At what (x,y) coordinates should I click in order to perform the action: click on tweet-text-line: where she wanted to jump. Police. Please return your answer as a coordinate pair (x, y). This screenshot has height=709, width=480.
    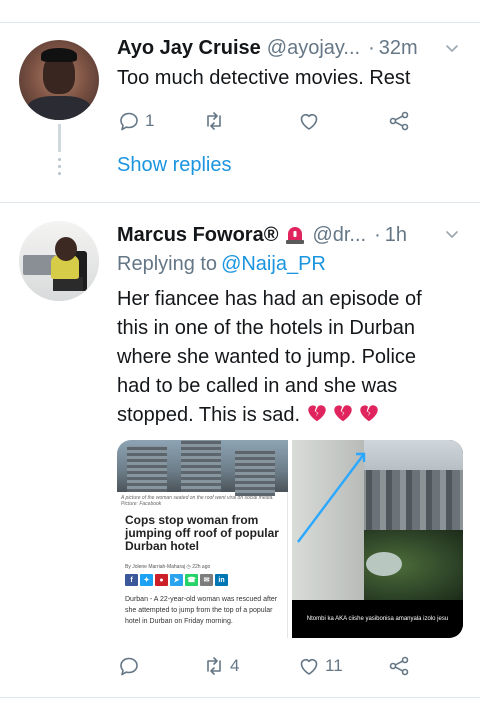
    Looking at the image, I should click on (267, 357).